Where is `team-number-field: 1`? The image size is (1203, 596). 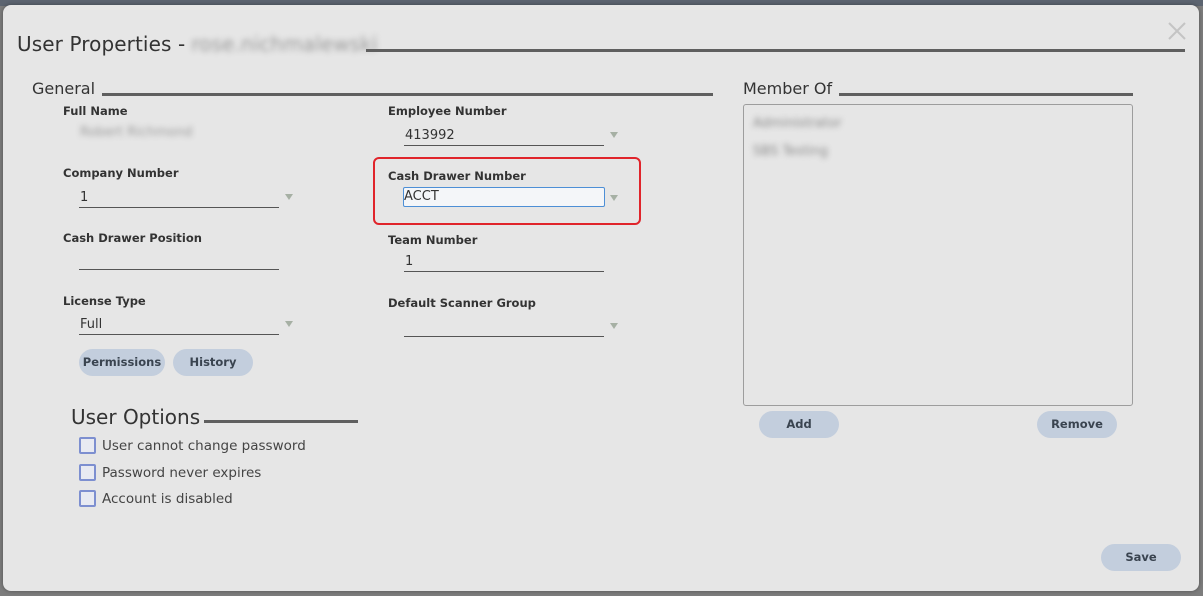 team-number-field: 1 is located at coordinates (504, 262).